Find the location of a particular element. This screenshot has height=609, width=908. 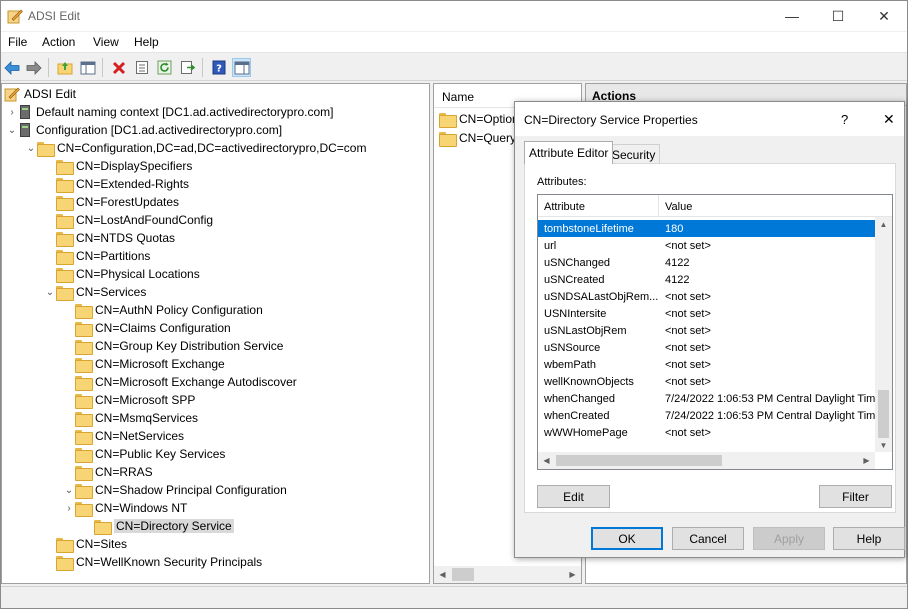

value-column-header: Value is located at coordinates (678, 207).